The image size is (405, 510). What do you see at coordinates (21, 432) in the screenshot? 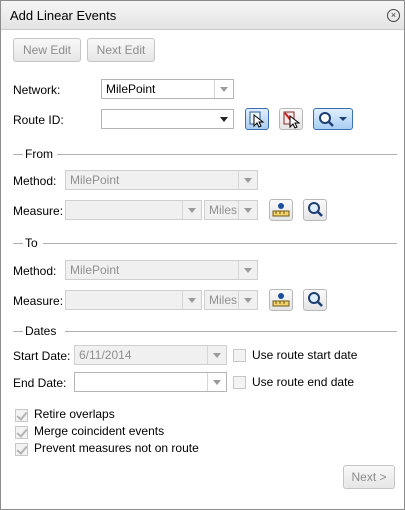
I see `merge-coincident-events-checkbox` at bounding box center [21, 432].